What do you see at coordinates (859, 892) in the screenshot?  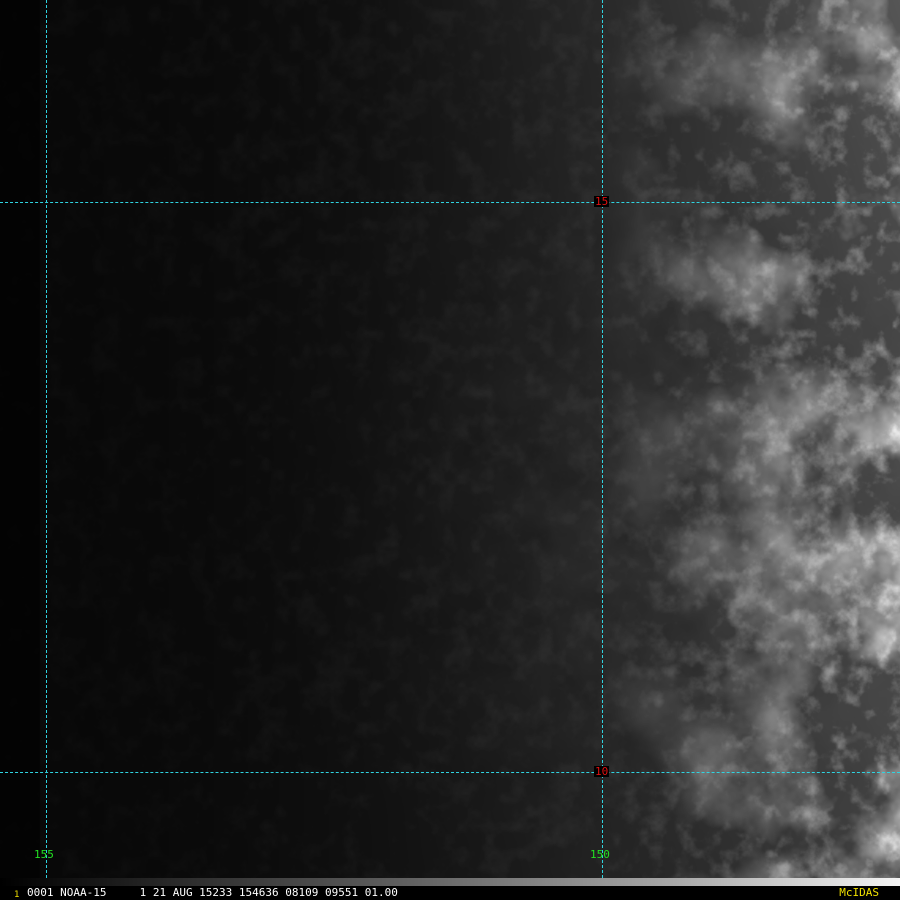 I see `mcidas-brand: McIDAS` at bounding box center [859, 892].